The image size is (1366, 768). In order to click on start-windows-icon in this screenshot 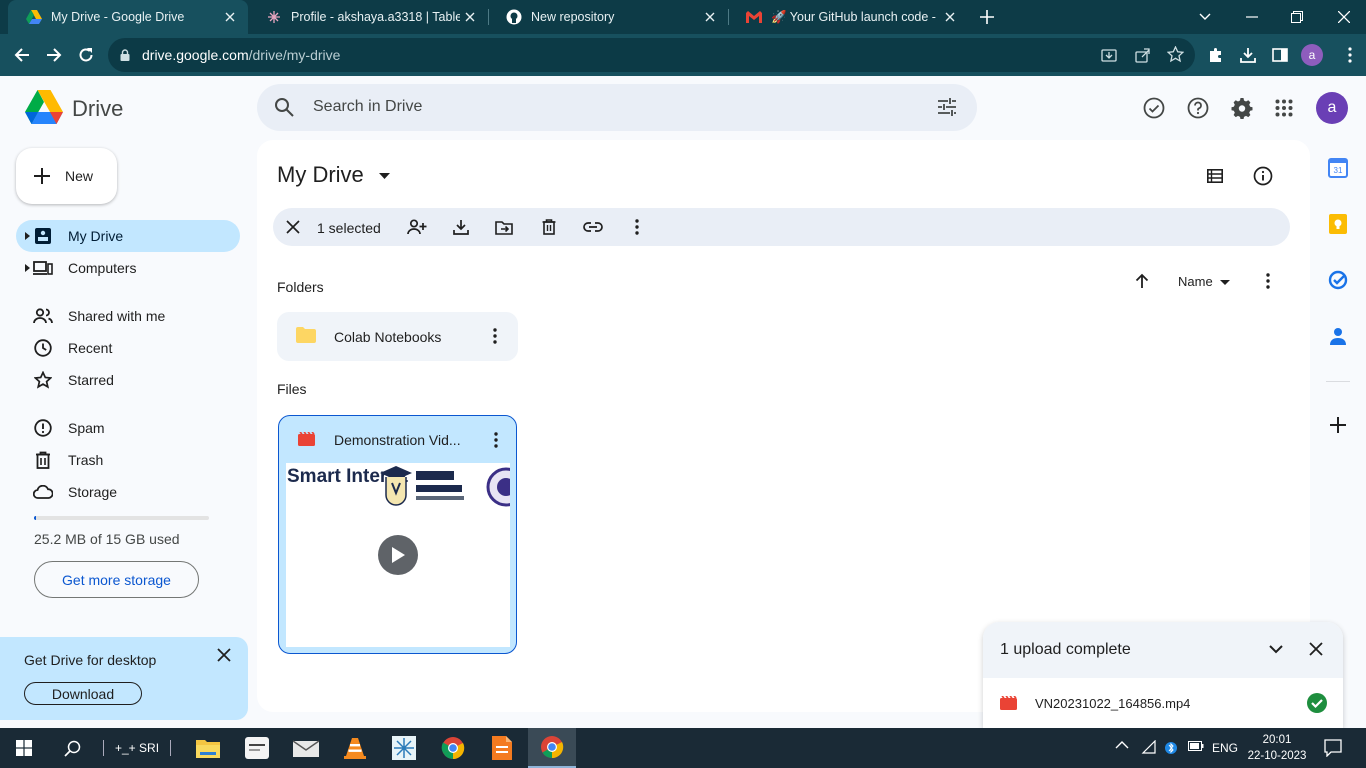, I will do `click(24, 748)`.